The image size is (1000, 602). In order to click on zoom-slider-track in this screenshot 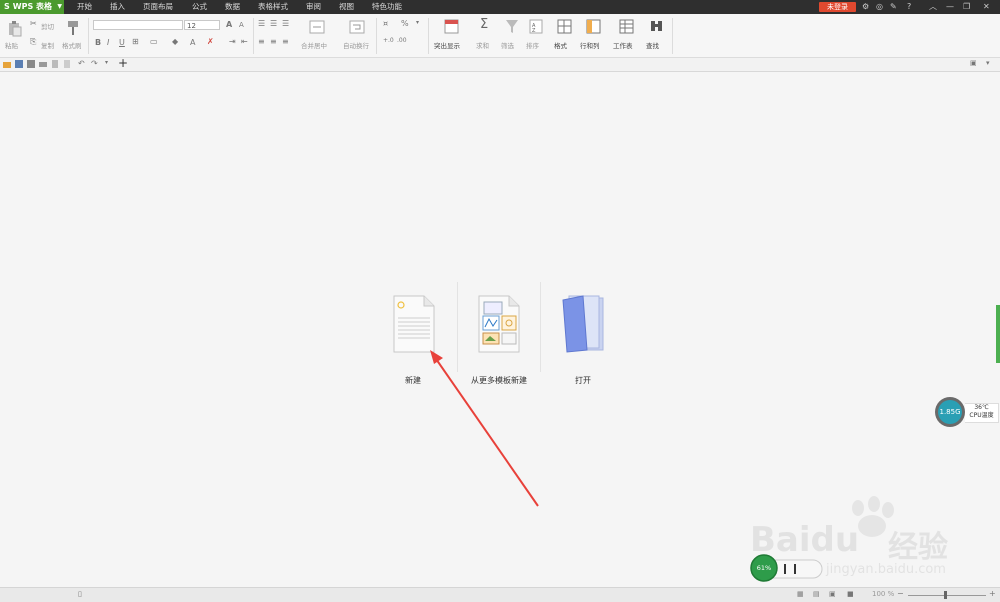, I will do `click(947, 595)`.